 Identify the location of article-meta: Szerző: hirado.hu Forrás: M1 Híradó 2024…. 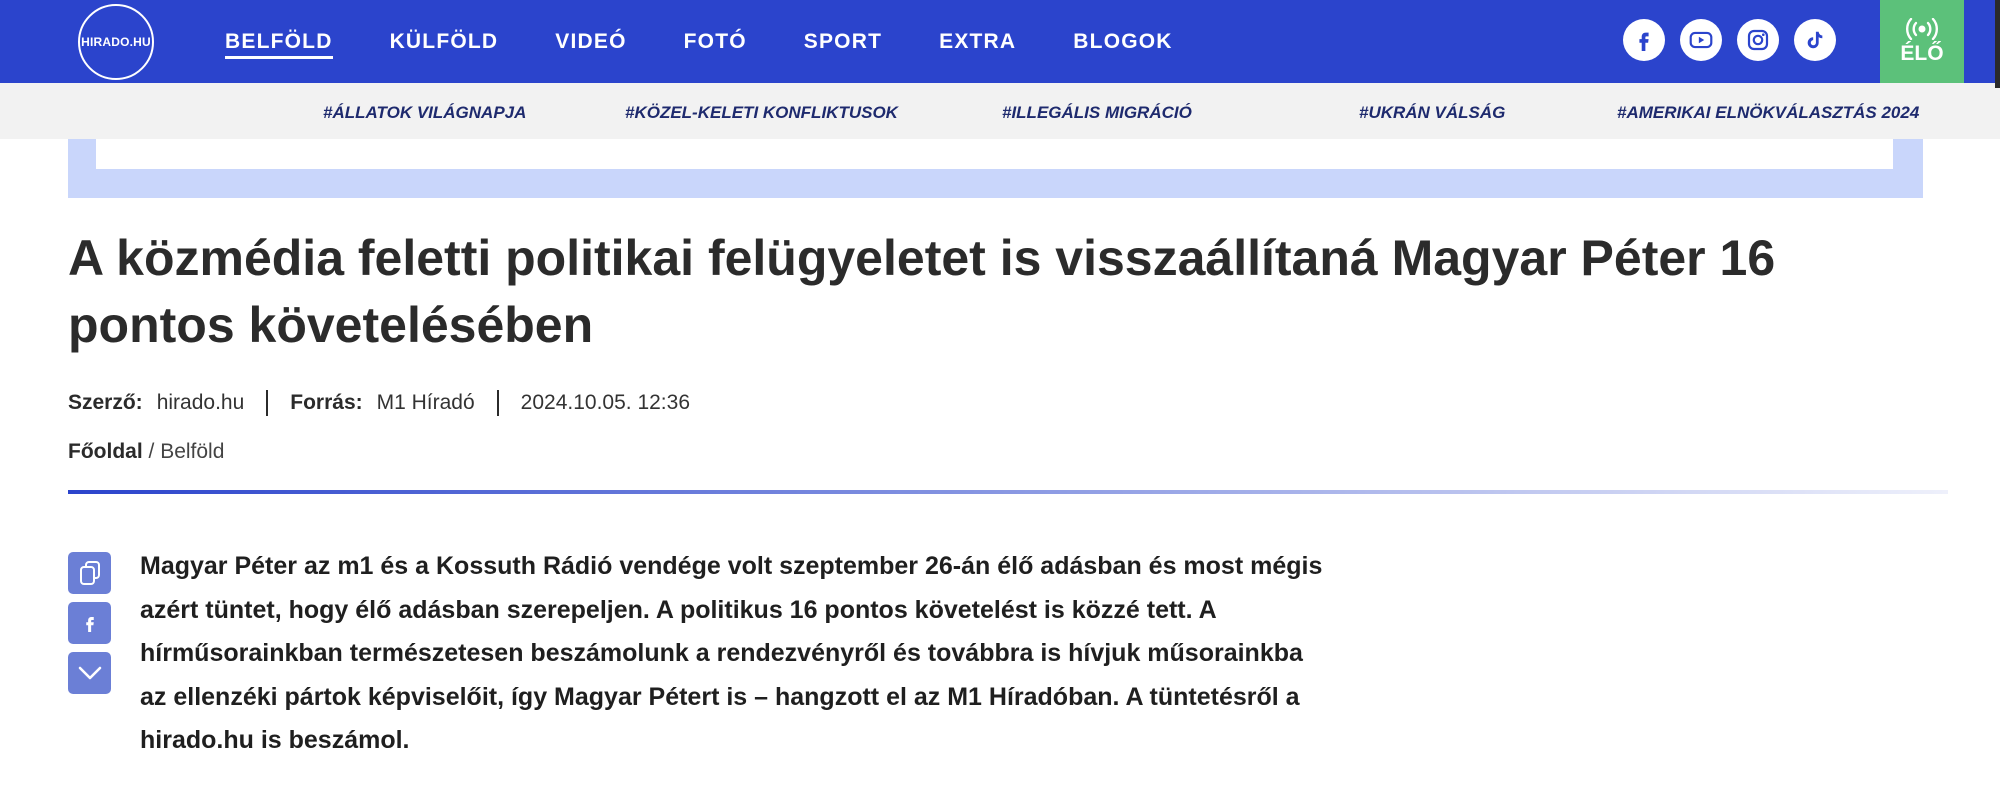
(379, 403).